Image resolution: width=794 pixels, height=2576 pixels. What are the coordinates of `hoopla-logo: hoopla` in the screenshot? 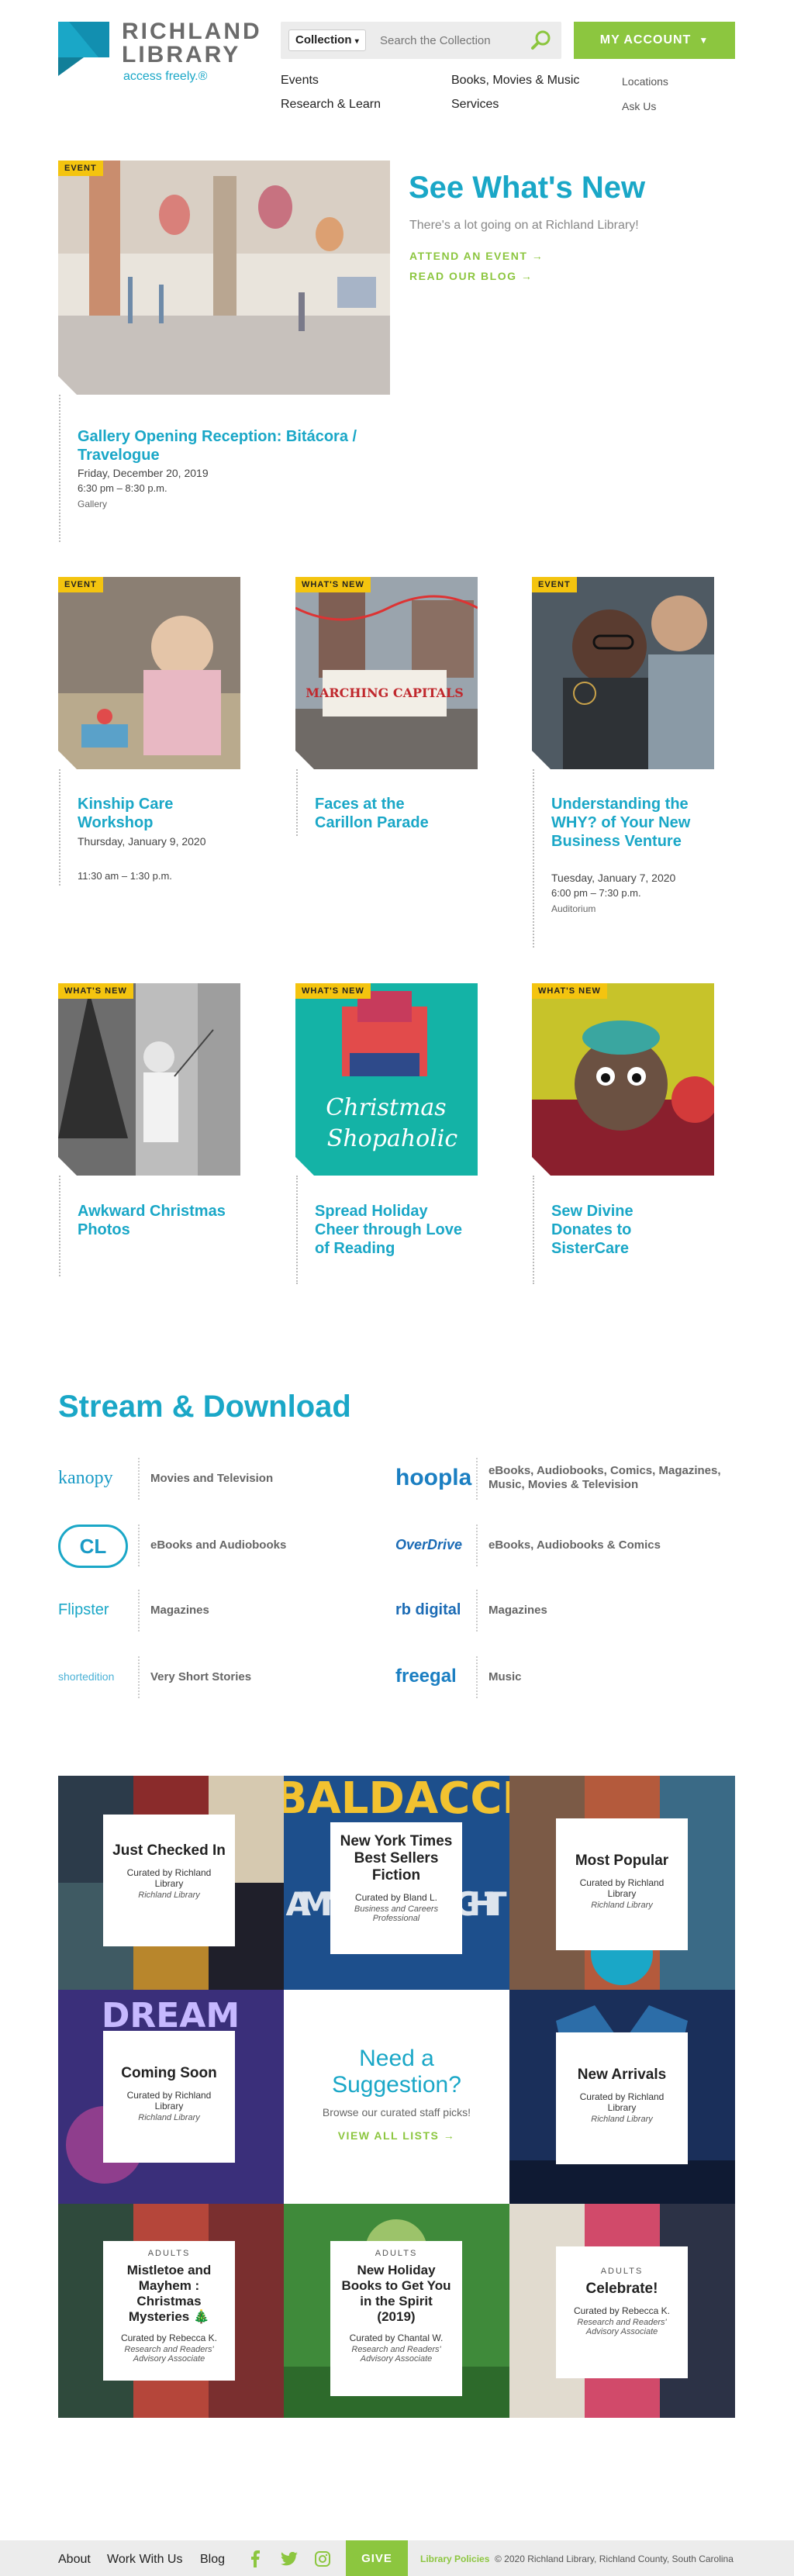 It's located at (438, 1477).